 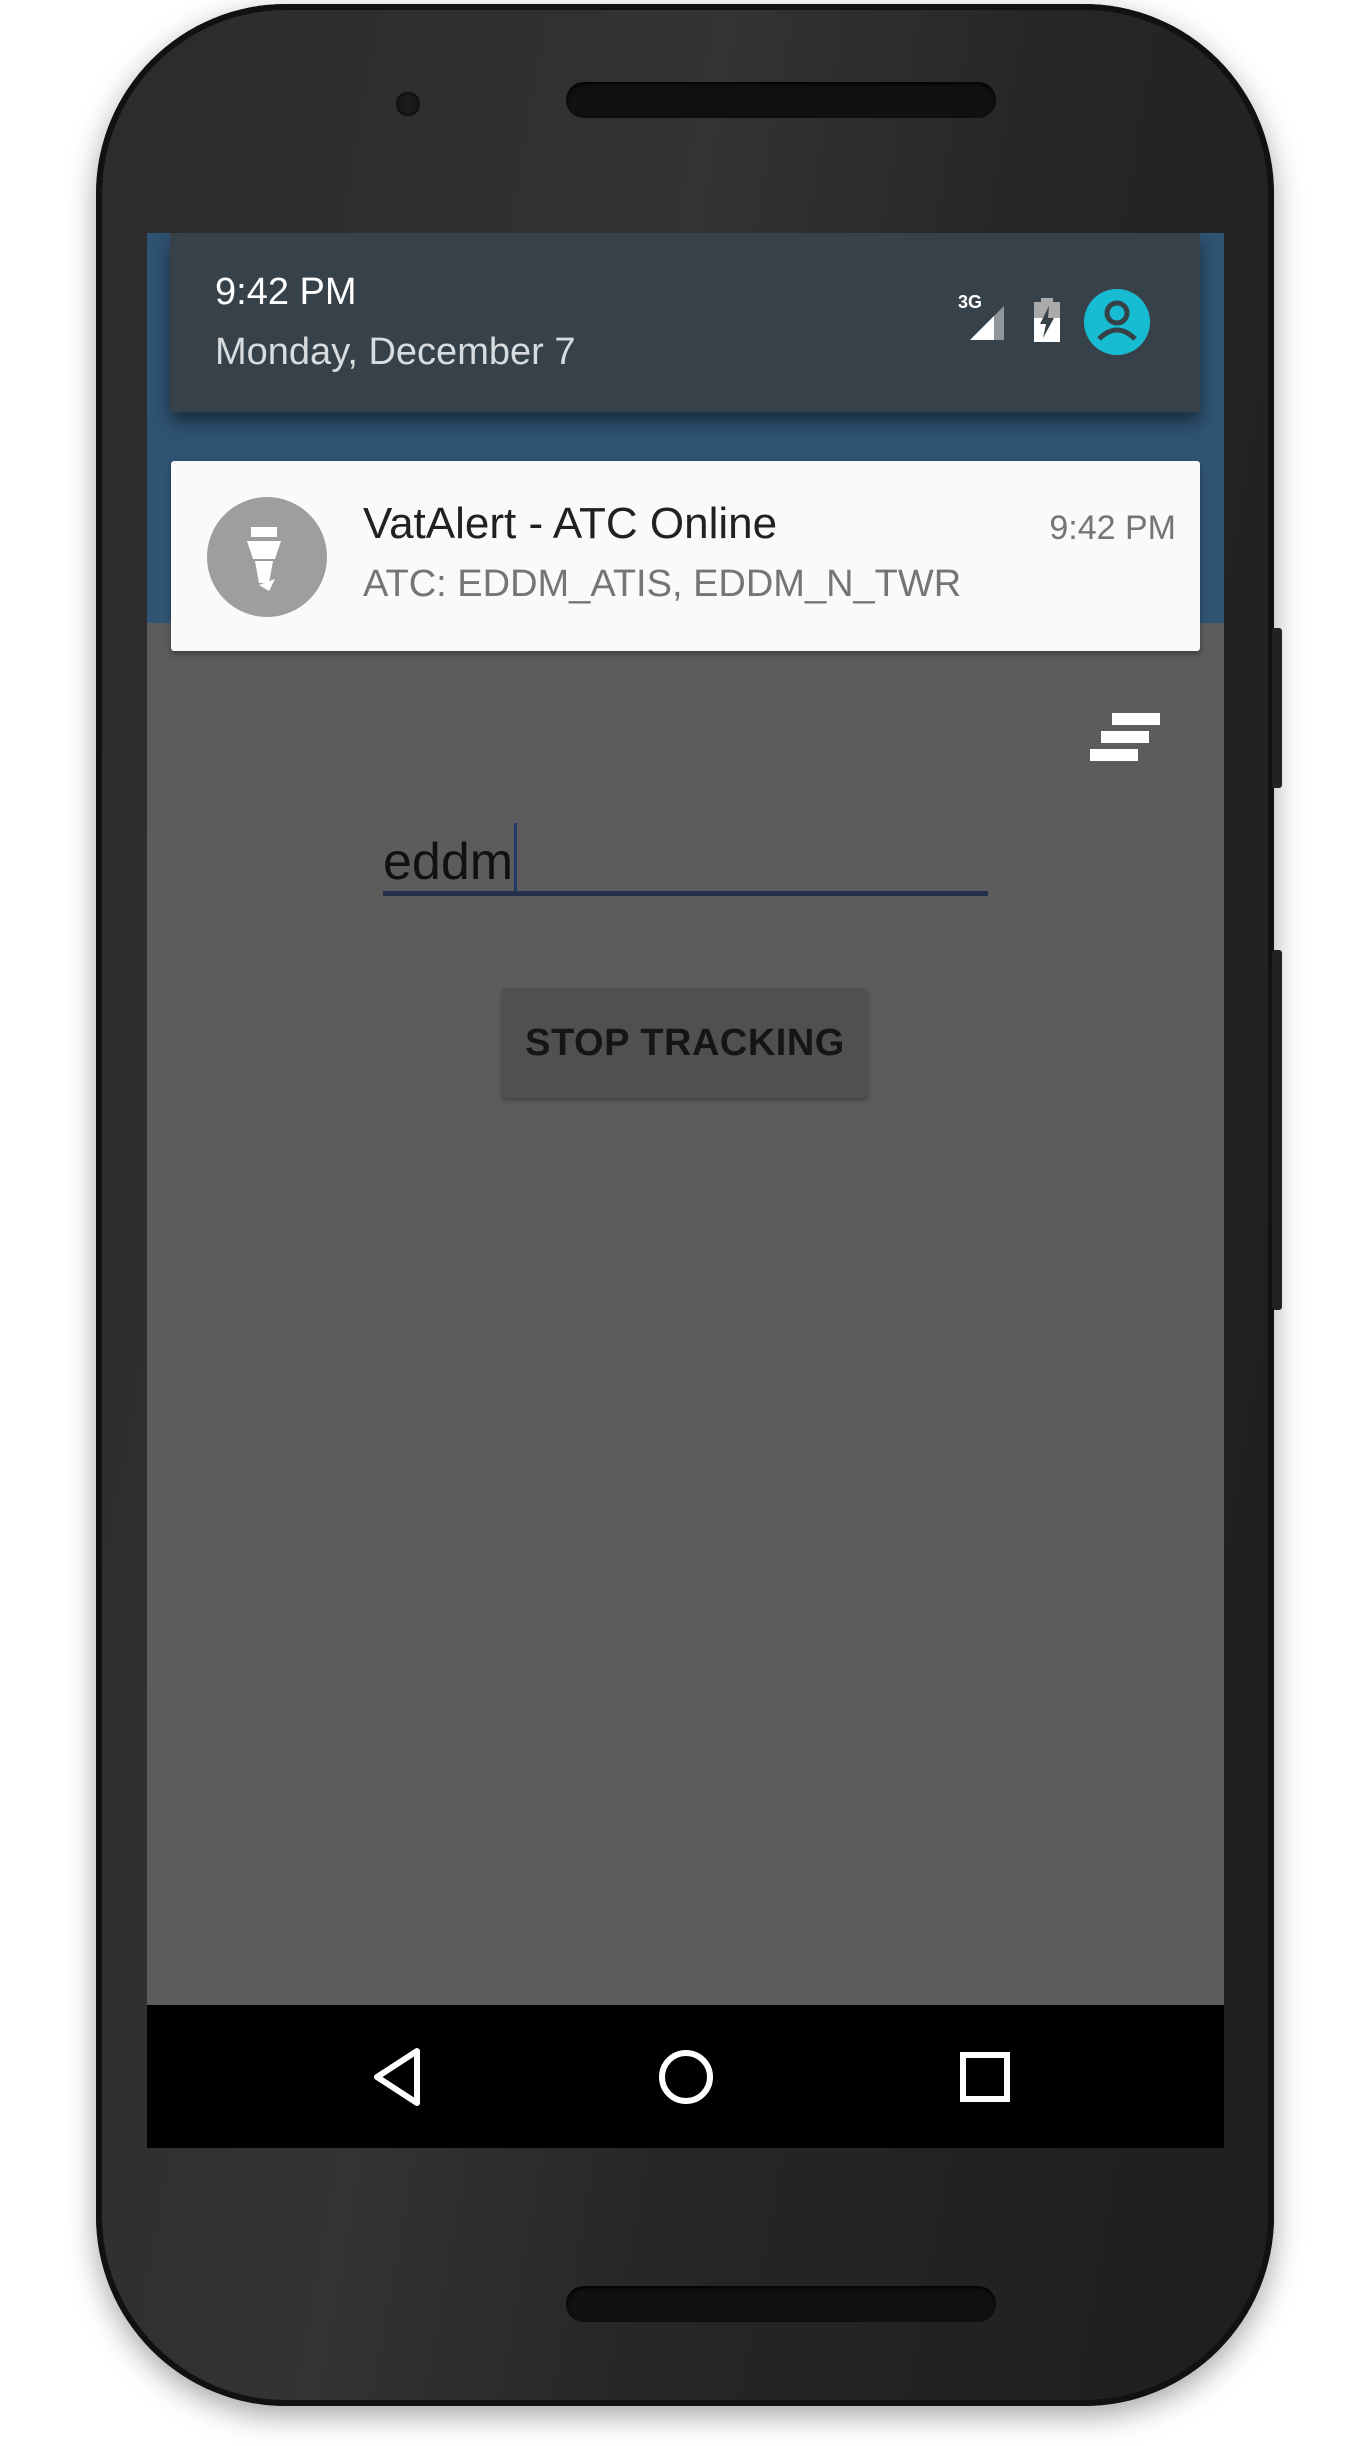 What do you see at coordinates (448, 862) in the screenshot?
I see `airport-input-value: eddm` at bounding box center [448, 862].